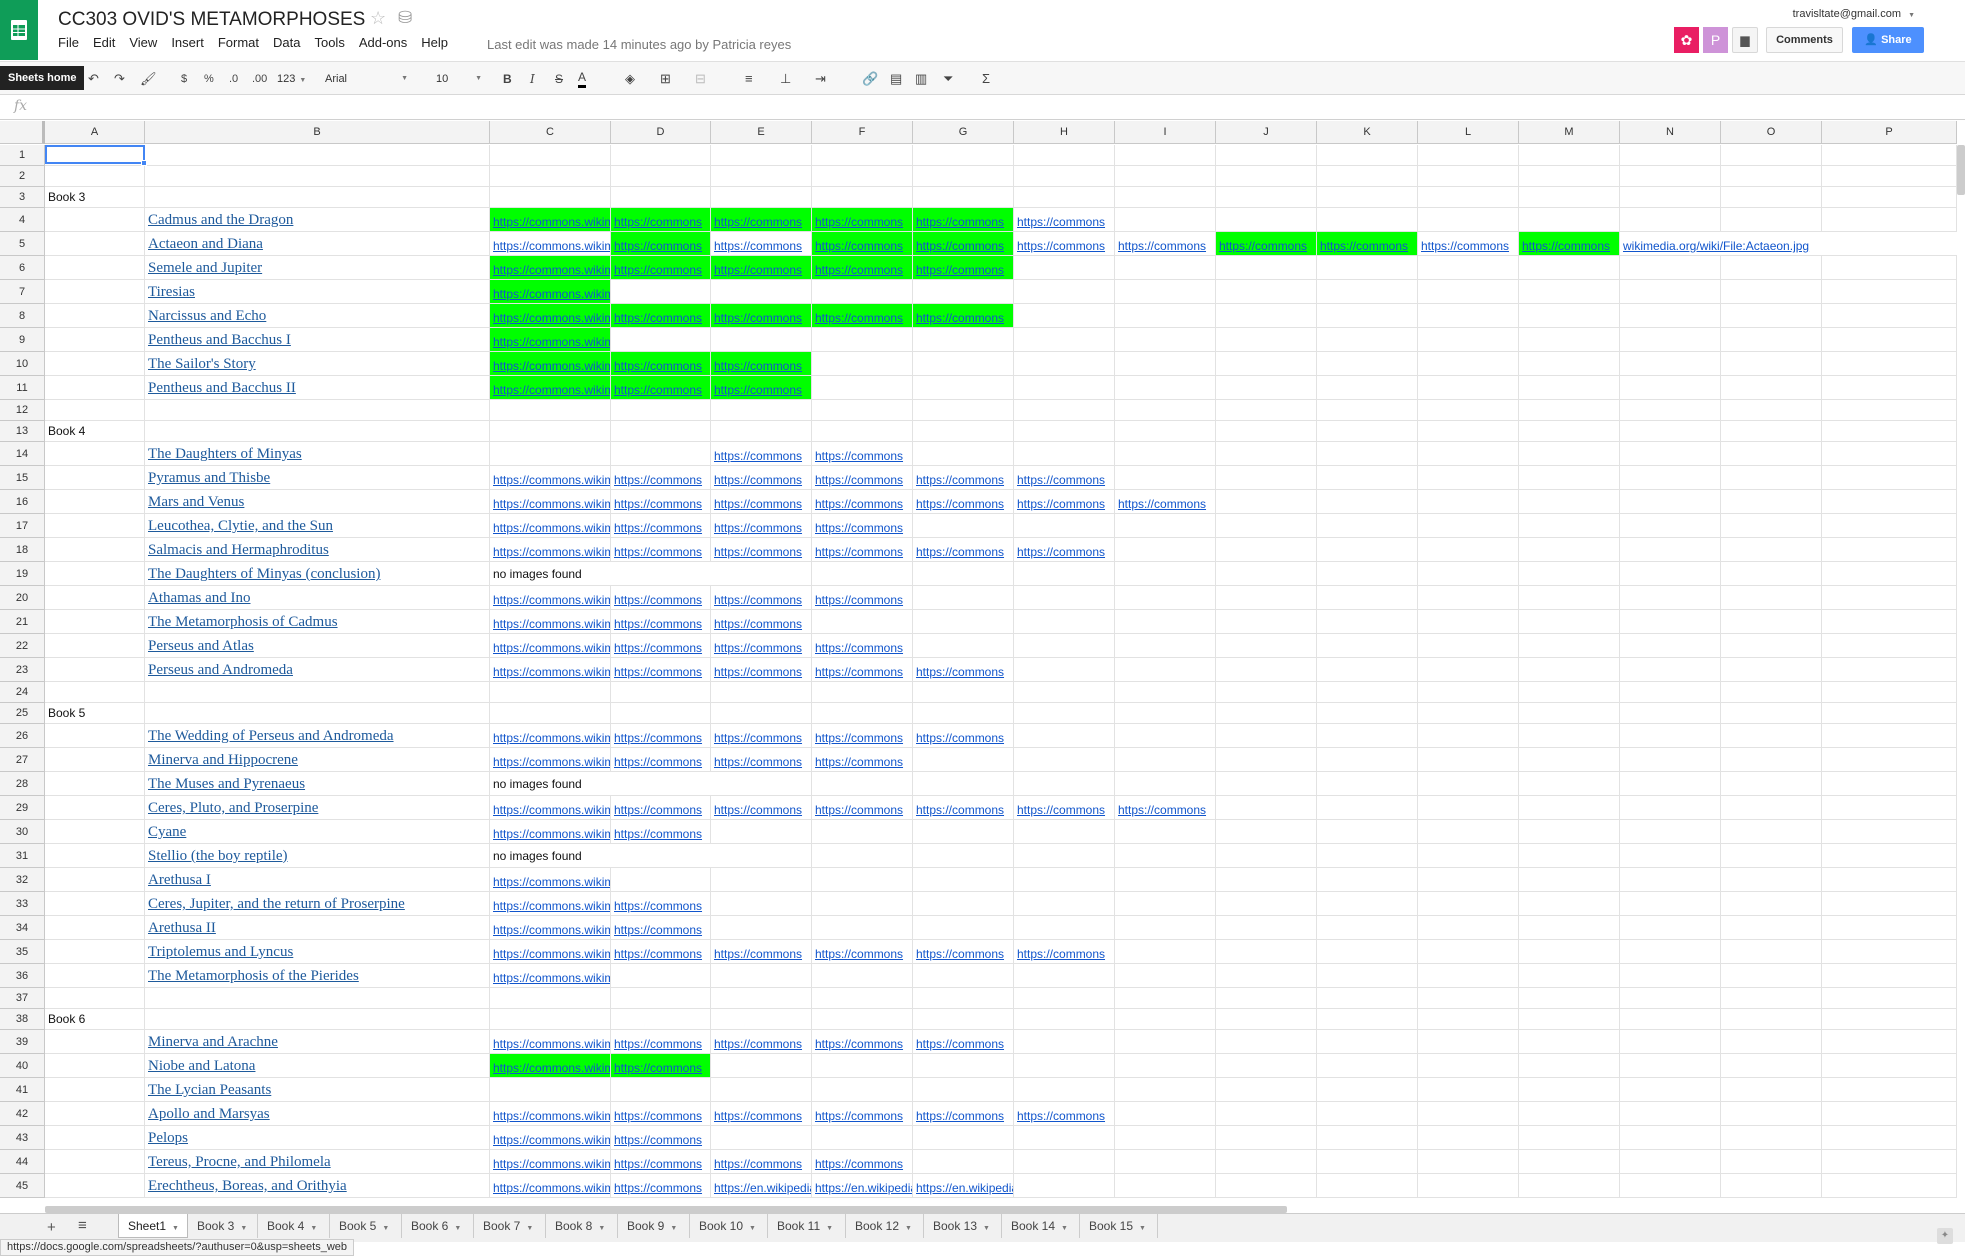 The width and height of the screenshot is (1965, 1256). I want to click on story-title-link: Tiresias, so click(317, 292).